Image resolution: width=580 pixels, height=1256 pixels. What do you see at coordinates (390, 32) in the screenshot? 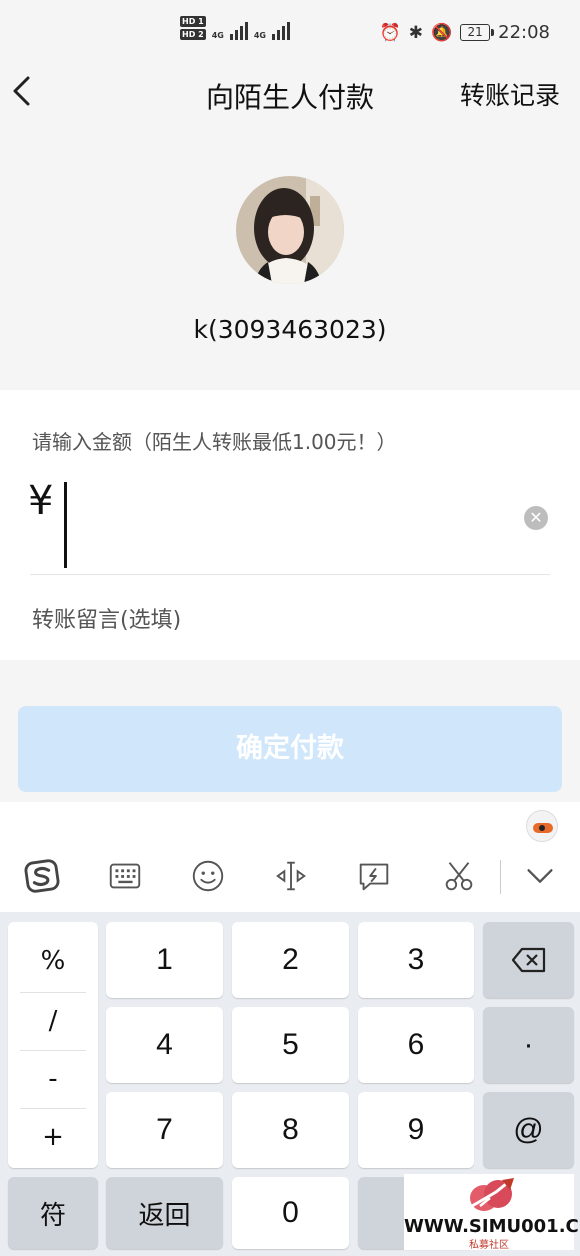
I see `alarm-icon: ⏰` at bounding box center [390, 32].